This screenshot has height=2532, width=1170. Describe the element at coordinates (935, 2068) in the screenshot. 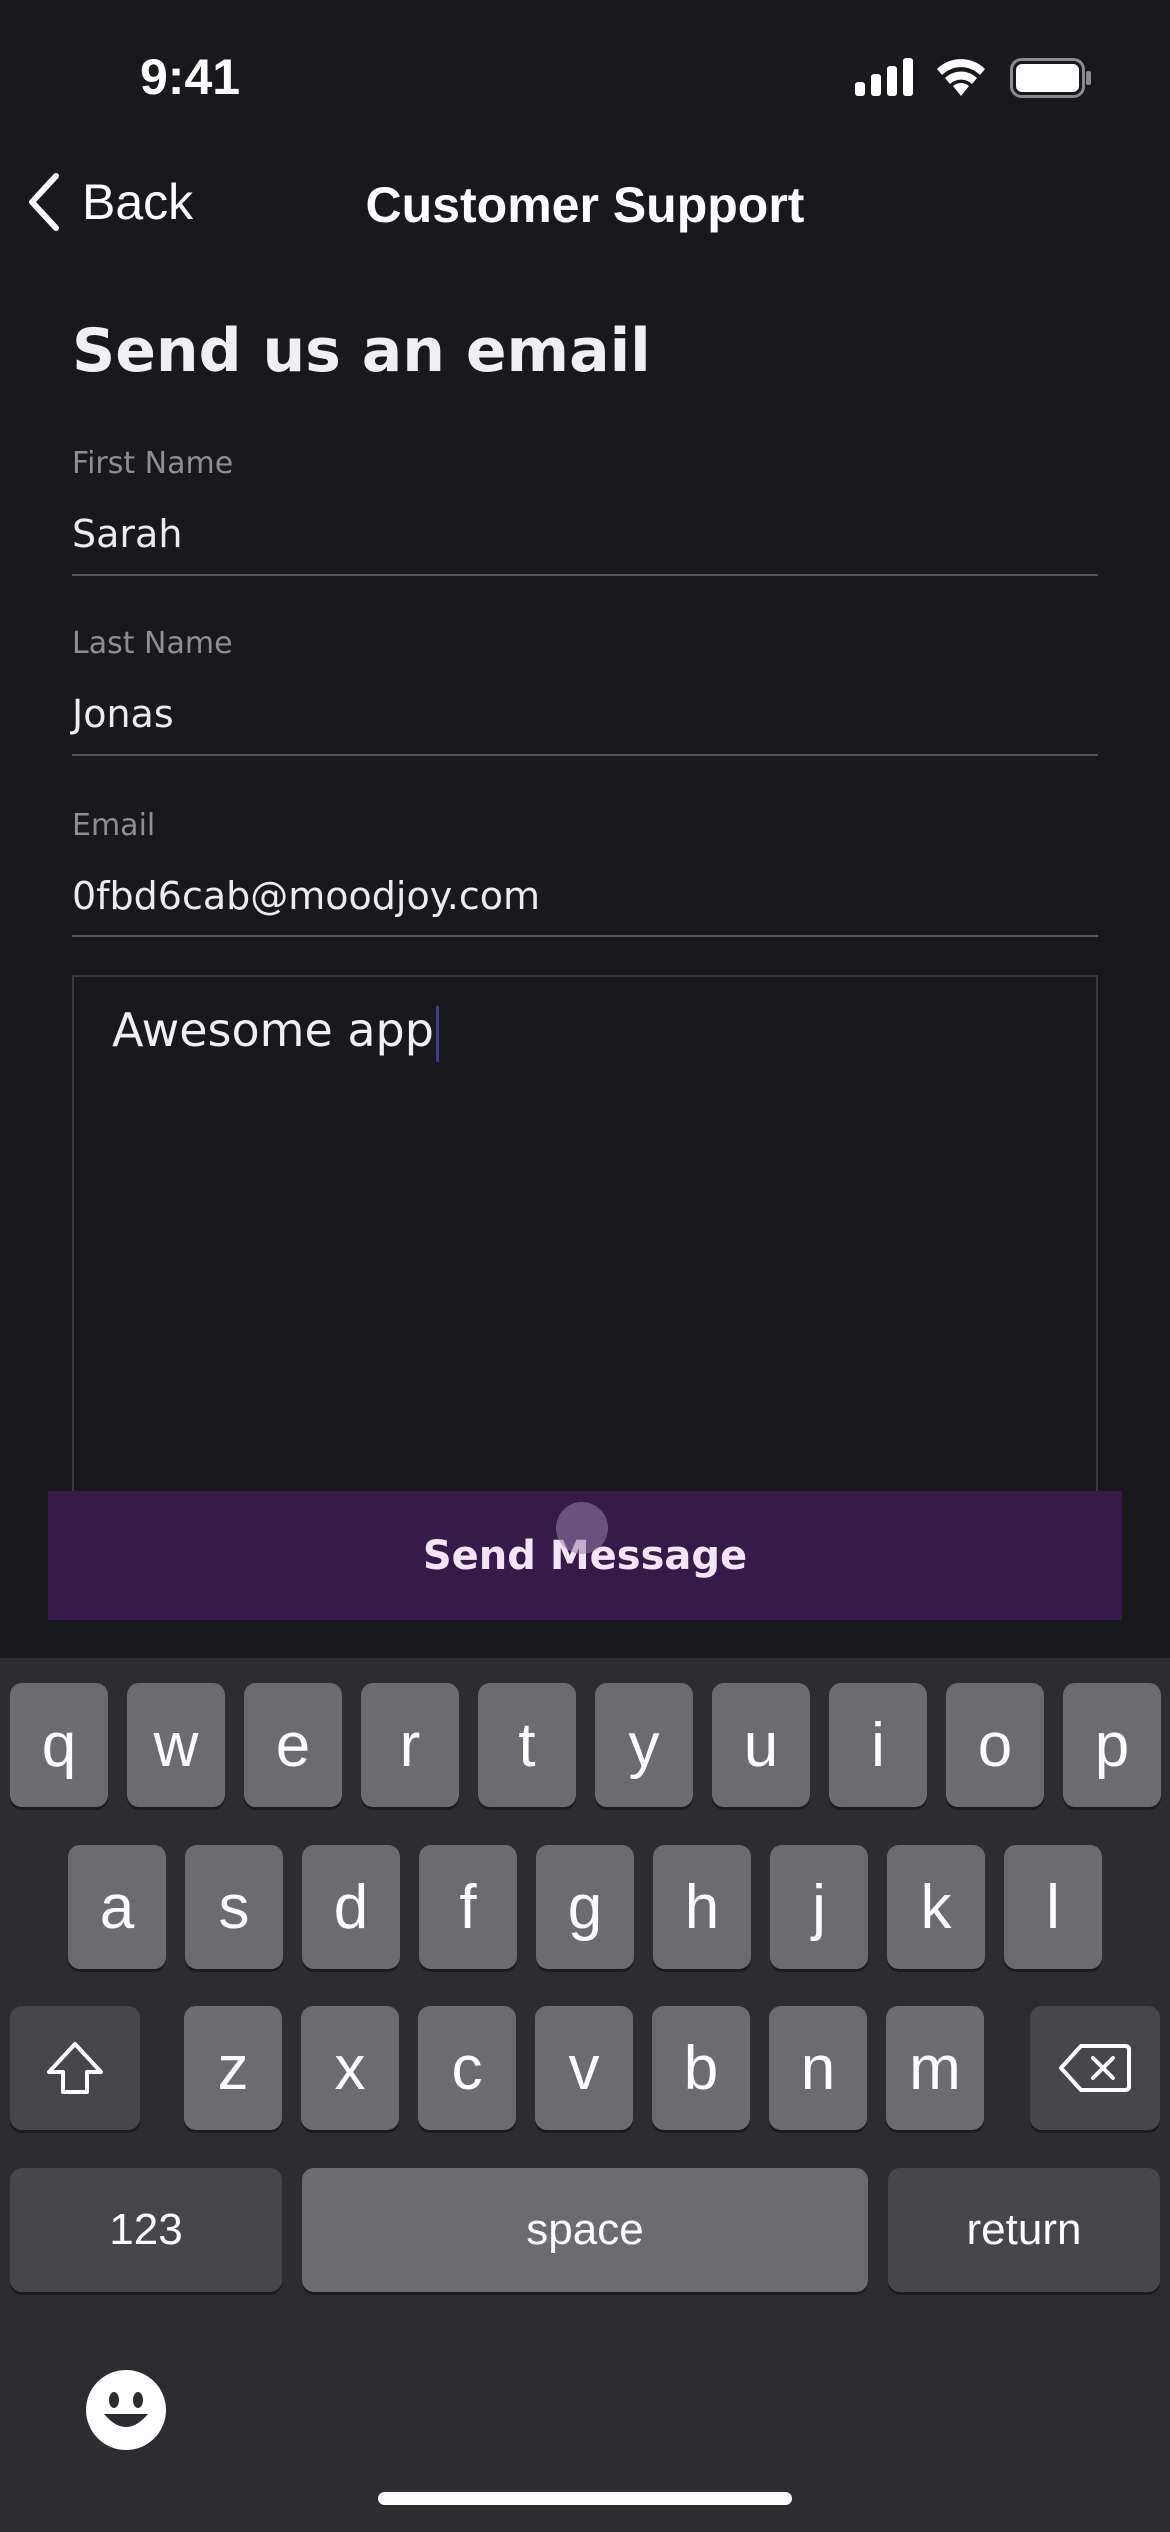

I see `key-m: m` at that location.